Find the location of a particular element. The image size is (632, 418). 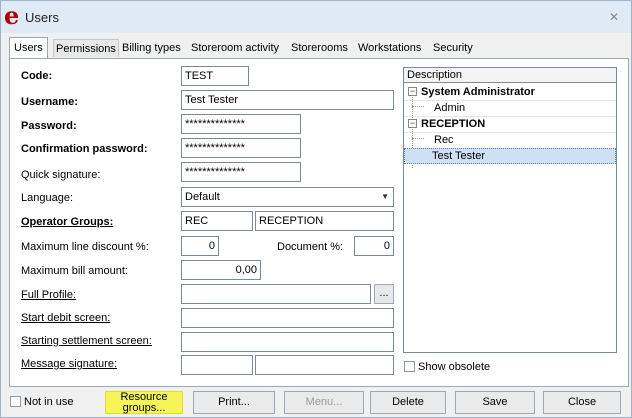

starting-settlement-screen-label: Starting settlement screen: is located at coordinates (86, 341).